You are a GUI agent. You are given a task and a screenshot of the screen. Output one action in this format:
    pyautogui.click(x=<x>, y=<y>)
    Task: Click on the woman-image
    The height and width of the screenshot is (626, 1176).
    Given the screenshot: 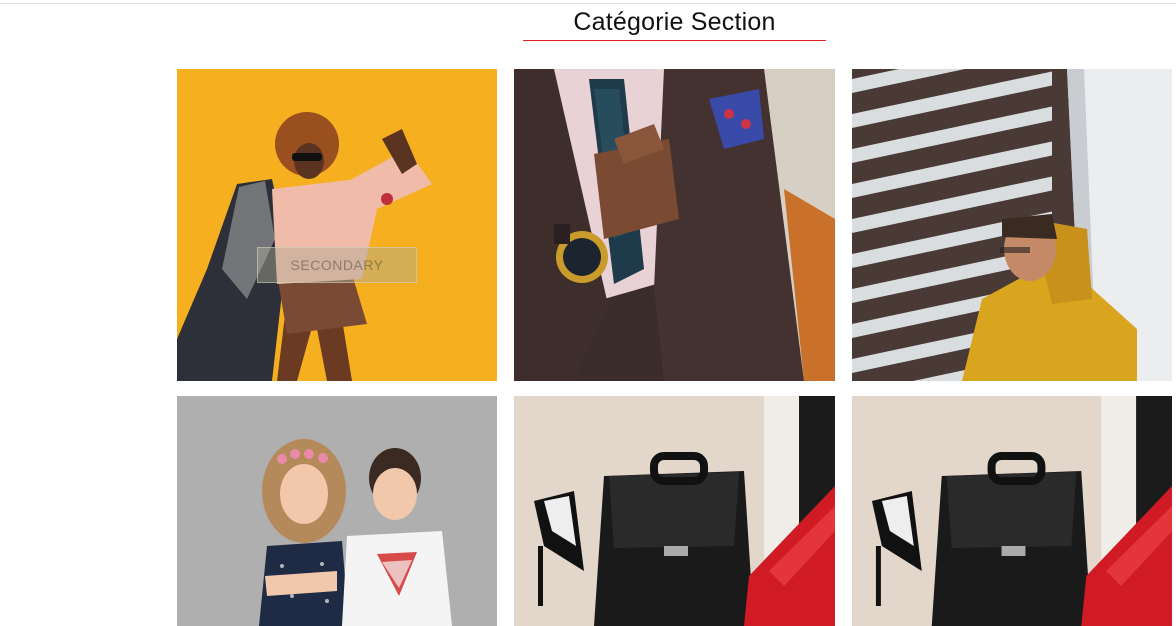 What is the action you would take?
    pyautogui.click(x=337, y=225)
    